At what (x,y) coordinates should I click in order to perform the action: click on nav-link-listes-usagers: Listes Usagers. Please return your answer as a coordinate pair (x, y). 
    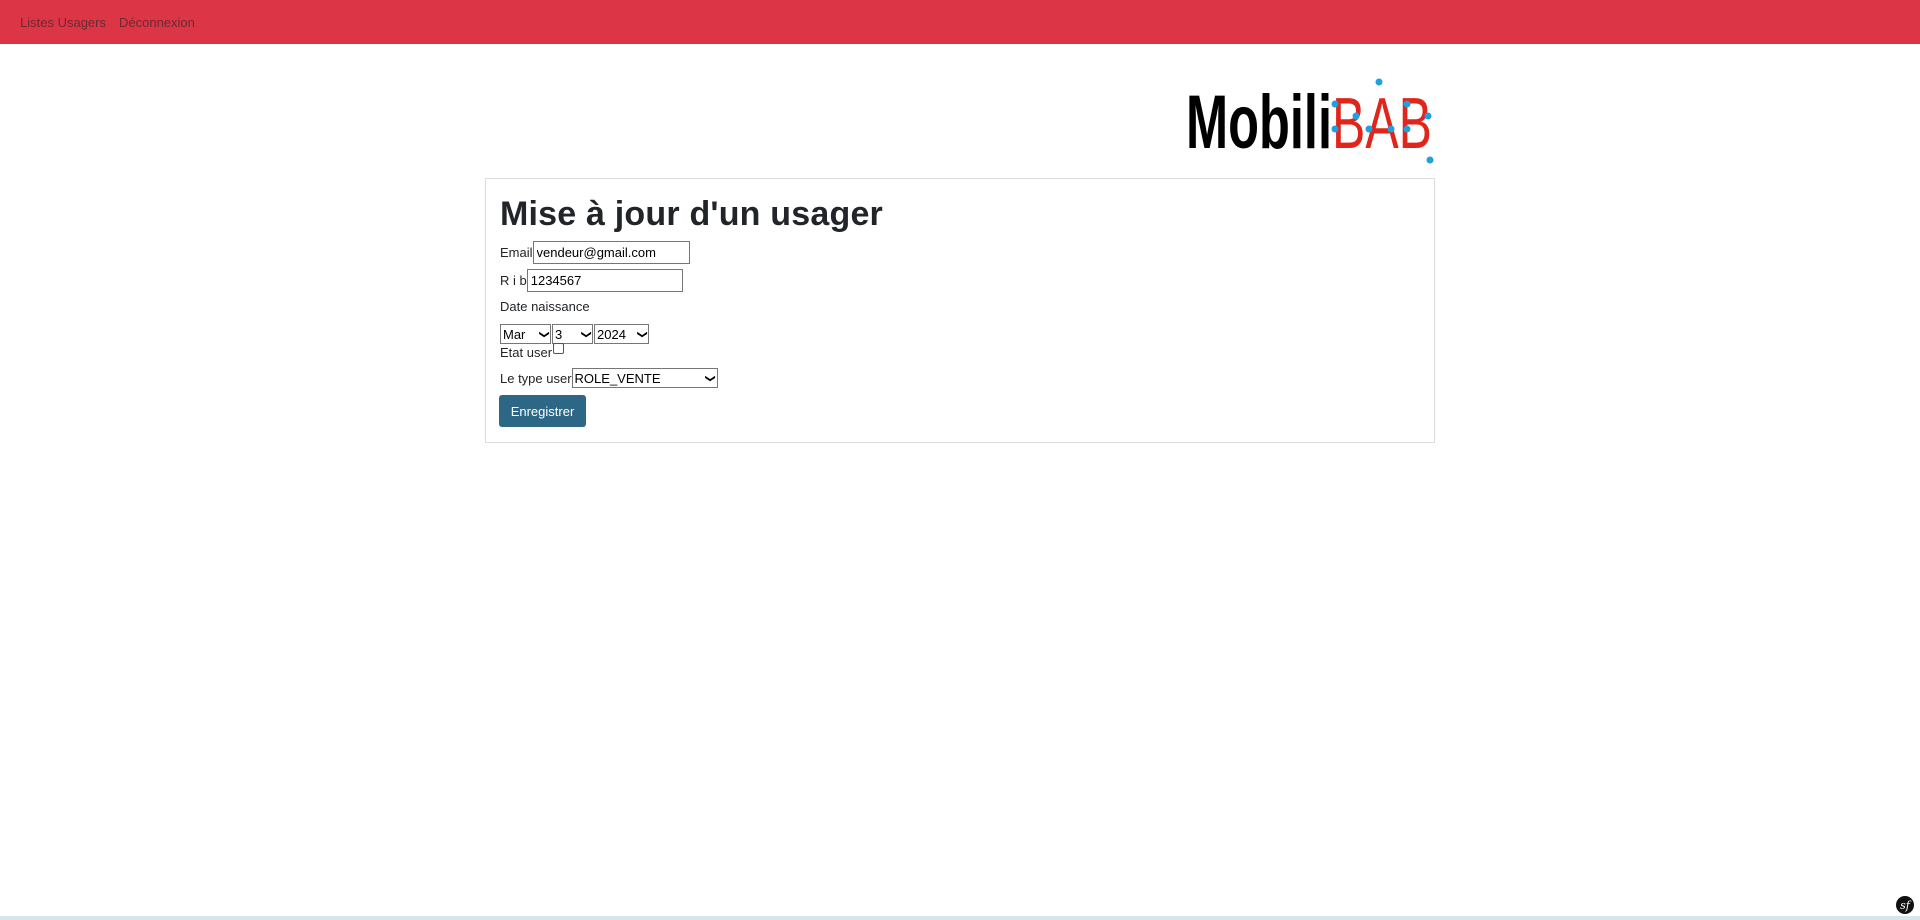
    Looking at the image, I should click on (63, 22).